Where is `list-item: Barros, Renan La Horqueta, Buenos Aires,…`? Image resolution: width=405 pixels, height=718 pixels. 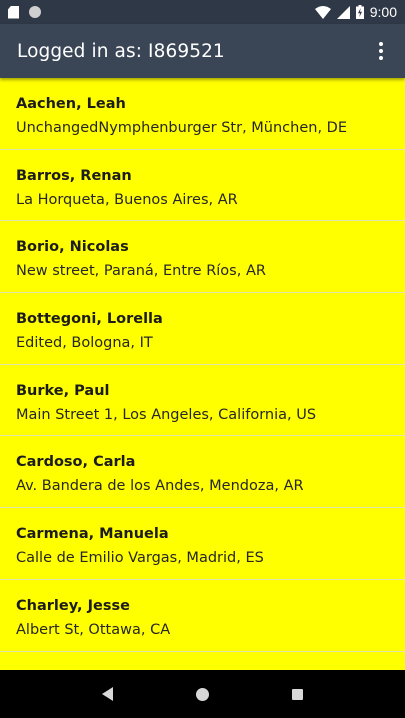
list-item: Barros, Renan La Horqueta, Buenos Aires,… is located at coordinates (202, 186).